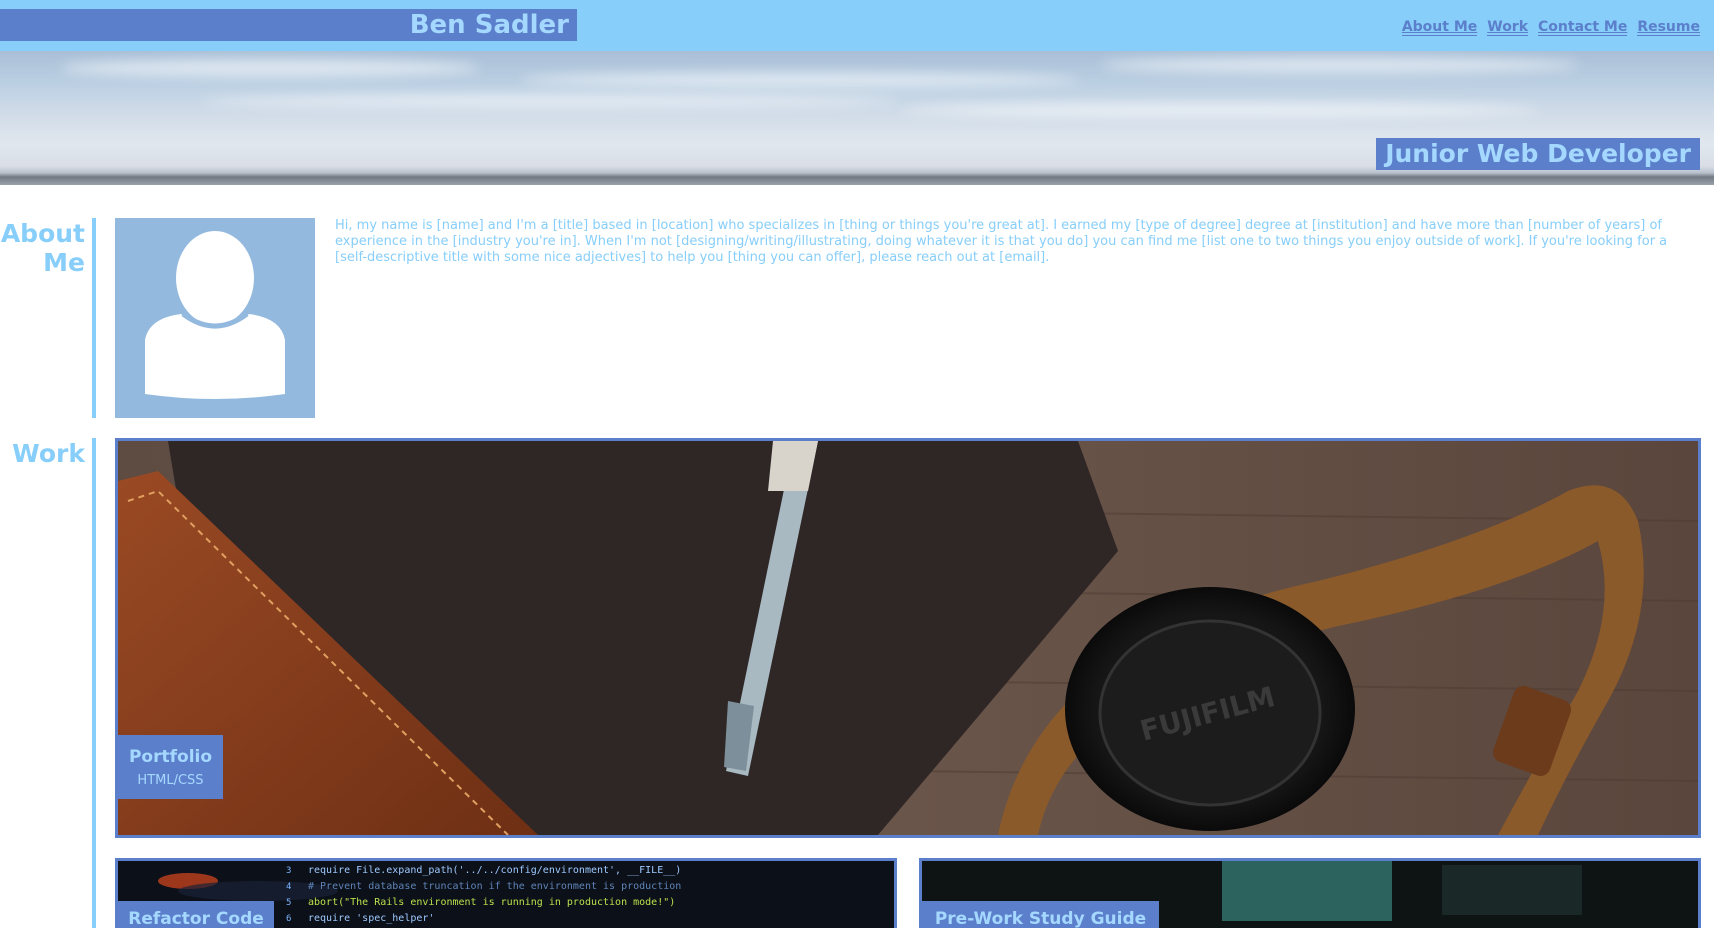  What do you see at coordinates (48, 453) in the screenshot?
I see `work-heading: Work` at bounding box center [48, 453].